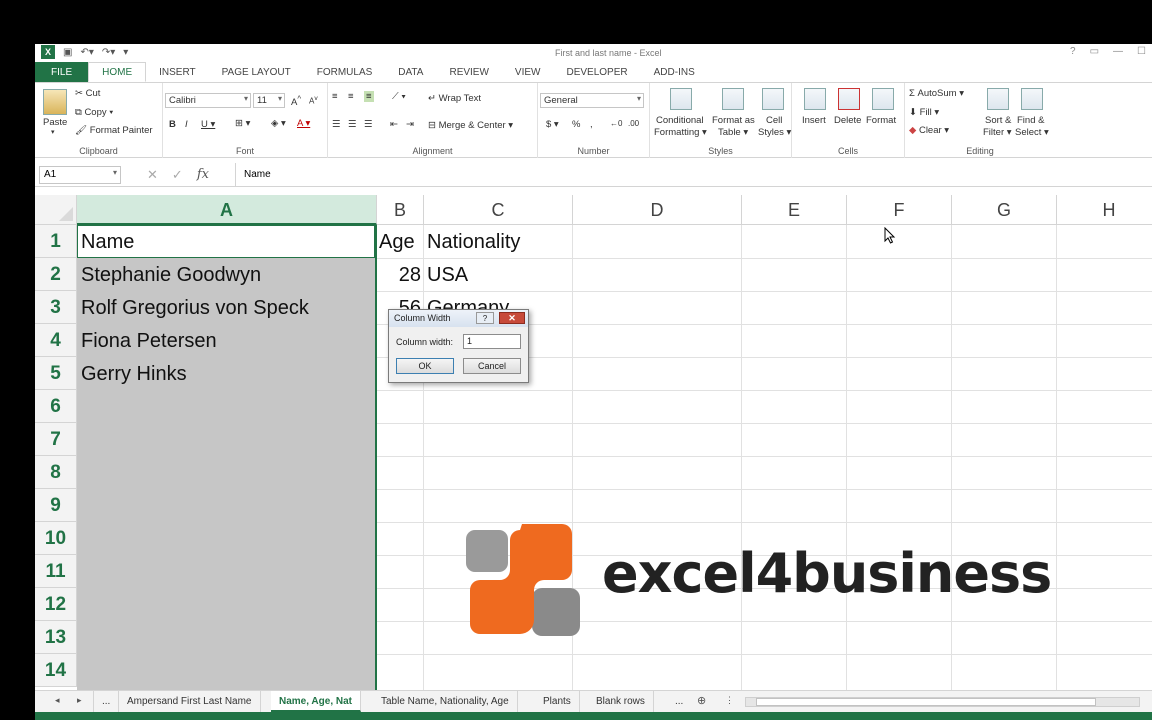  What do you see at coordinates (794, 210) in the screenshot?
I see `column-header-e: E` at bounding box center [794, 210].